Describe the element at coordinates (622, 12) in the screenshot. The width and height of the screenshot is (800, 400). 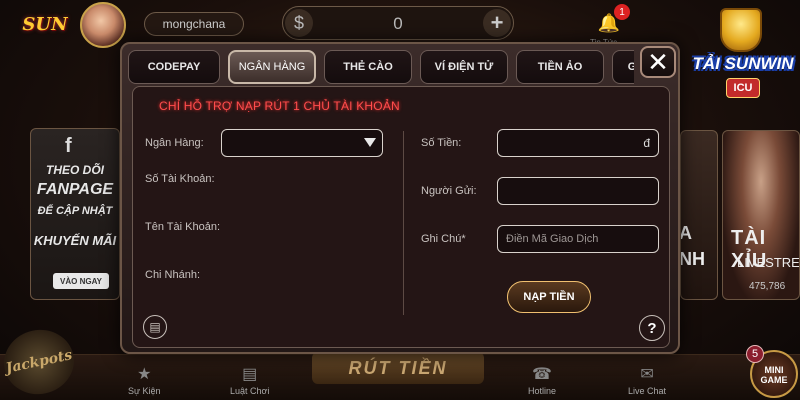
I see `notification-badge: 1` at that location.